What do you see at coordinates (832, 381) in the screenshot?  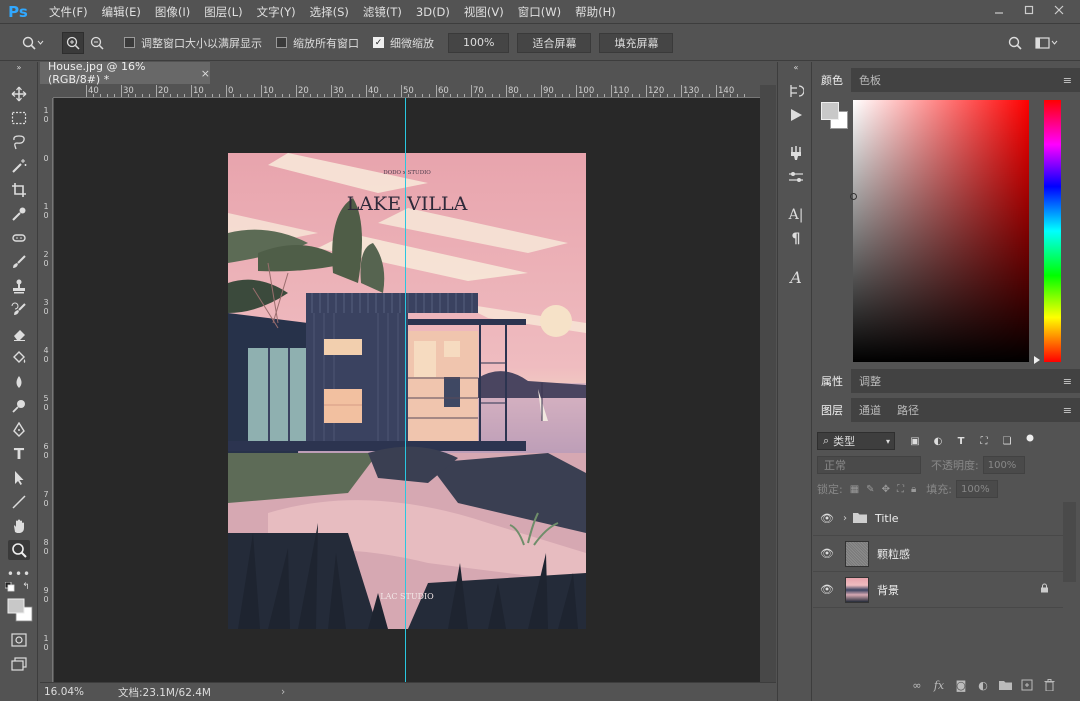 I see `tab-properties: 属性` at bounding box center [832, 381].